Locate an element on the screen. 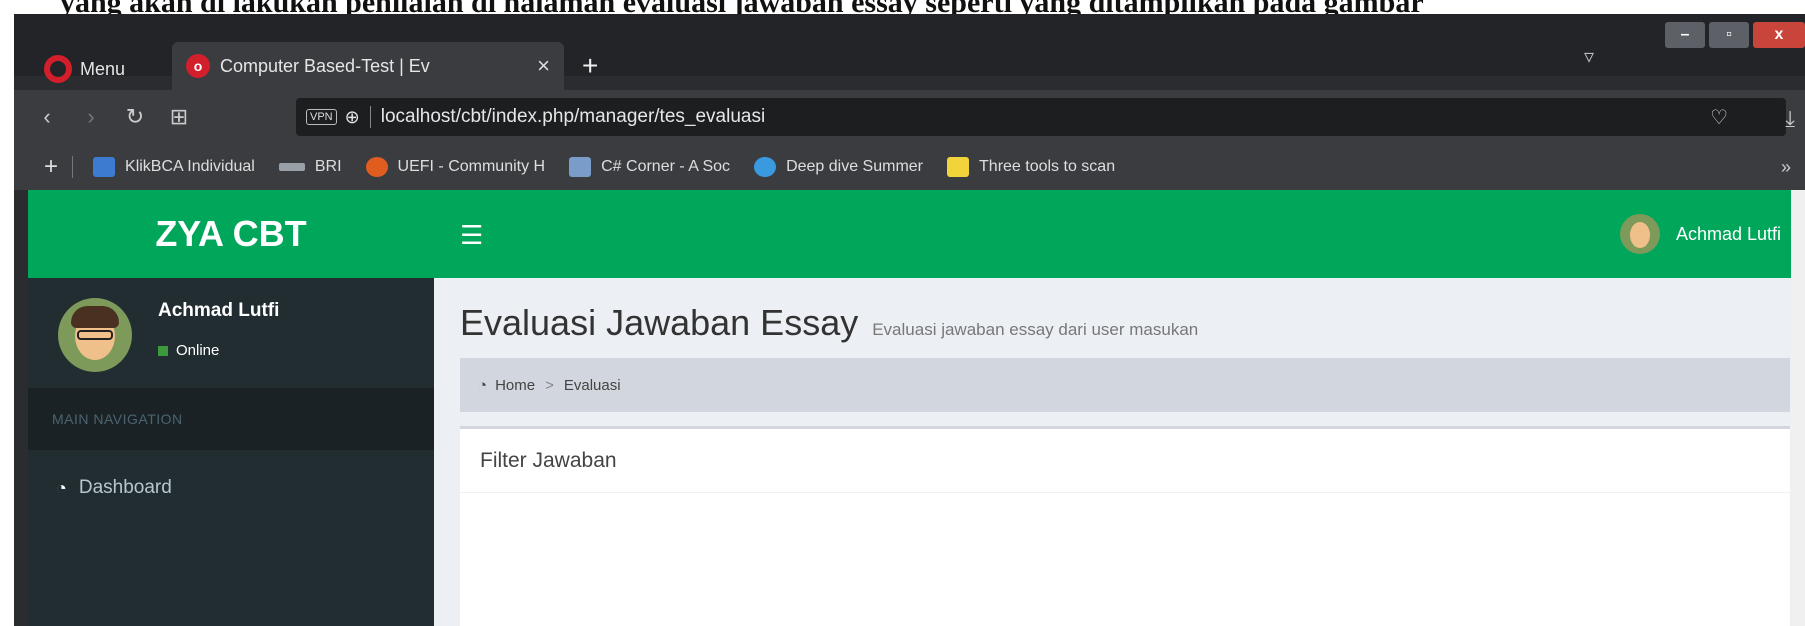  bookmark-label: Deep dive Summer is located at coordinates (855, 166).